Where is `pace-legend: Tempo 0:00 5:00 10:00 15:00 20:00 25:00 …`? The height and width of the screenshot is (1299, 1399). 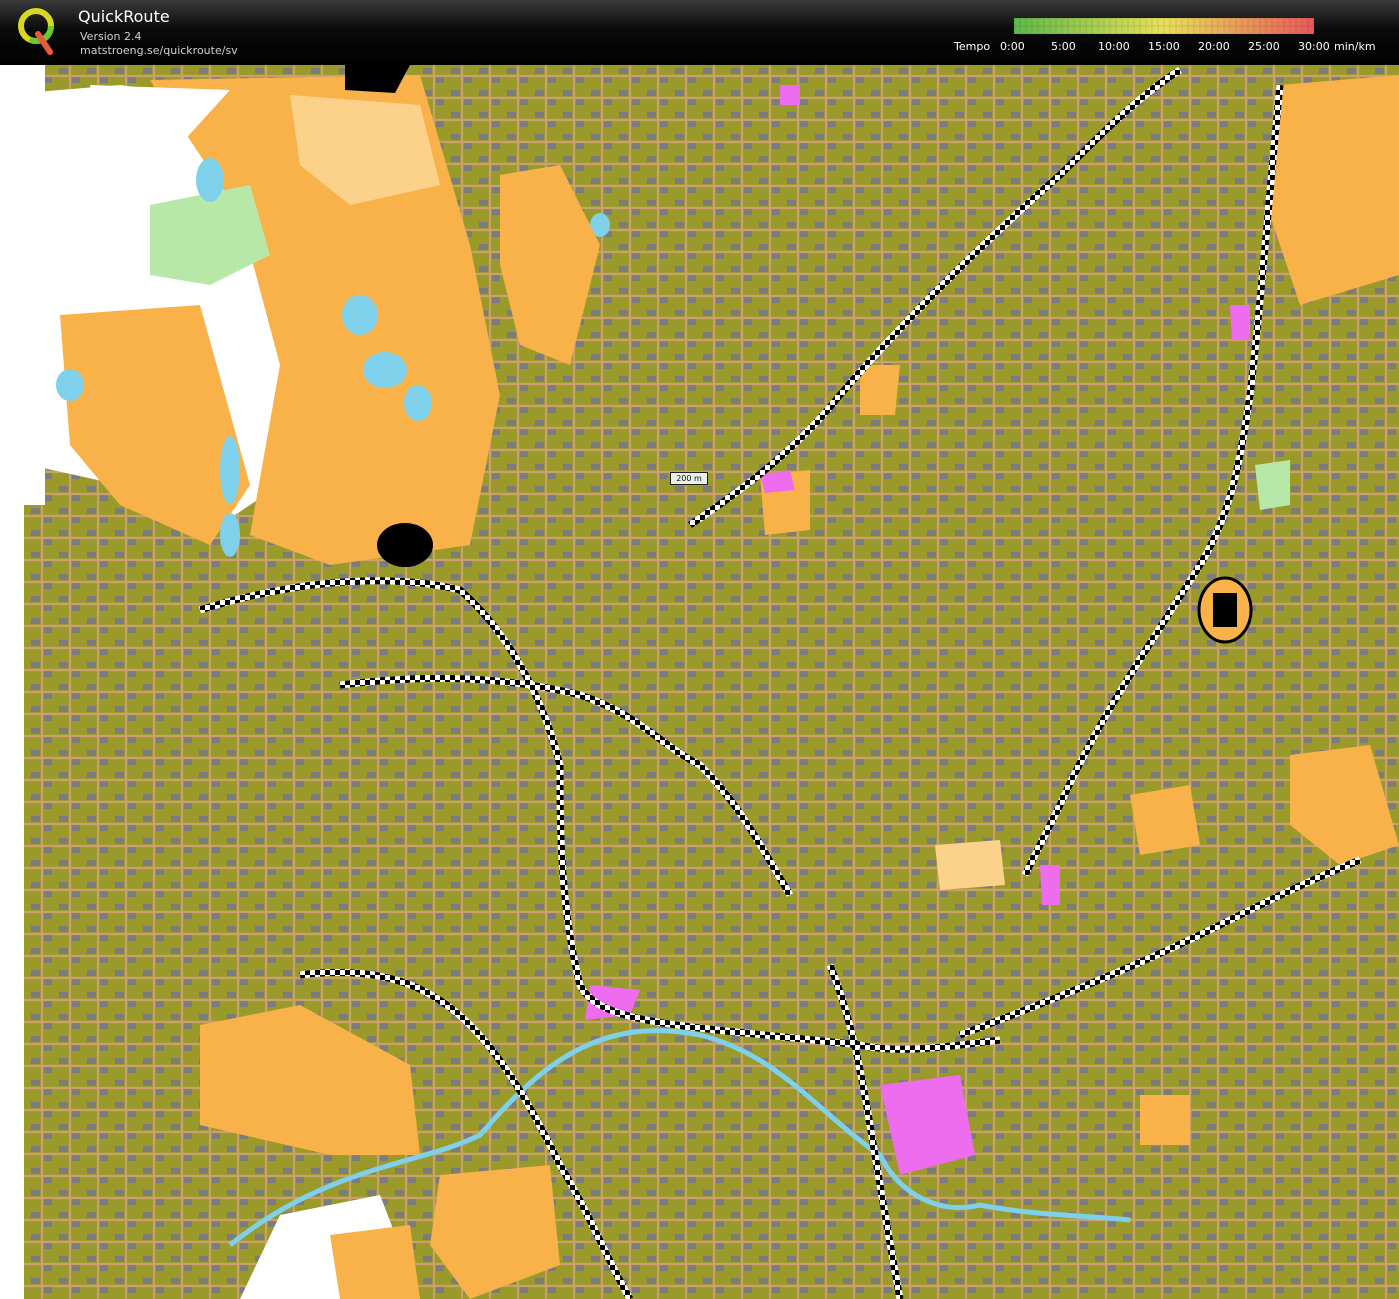 pace-legend: Tempo 0:00 5:00 10:00 15:00 20:00 25:00 … is located at coordinates (1170, 40).